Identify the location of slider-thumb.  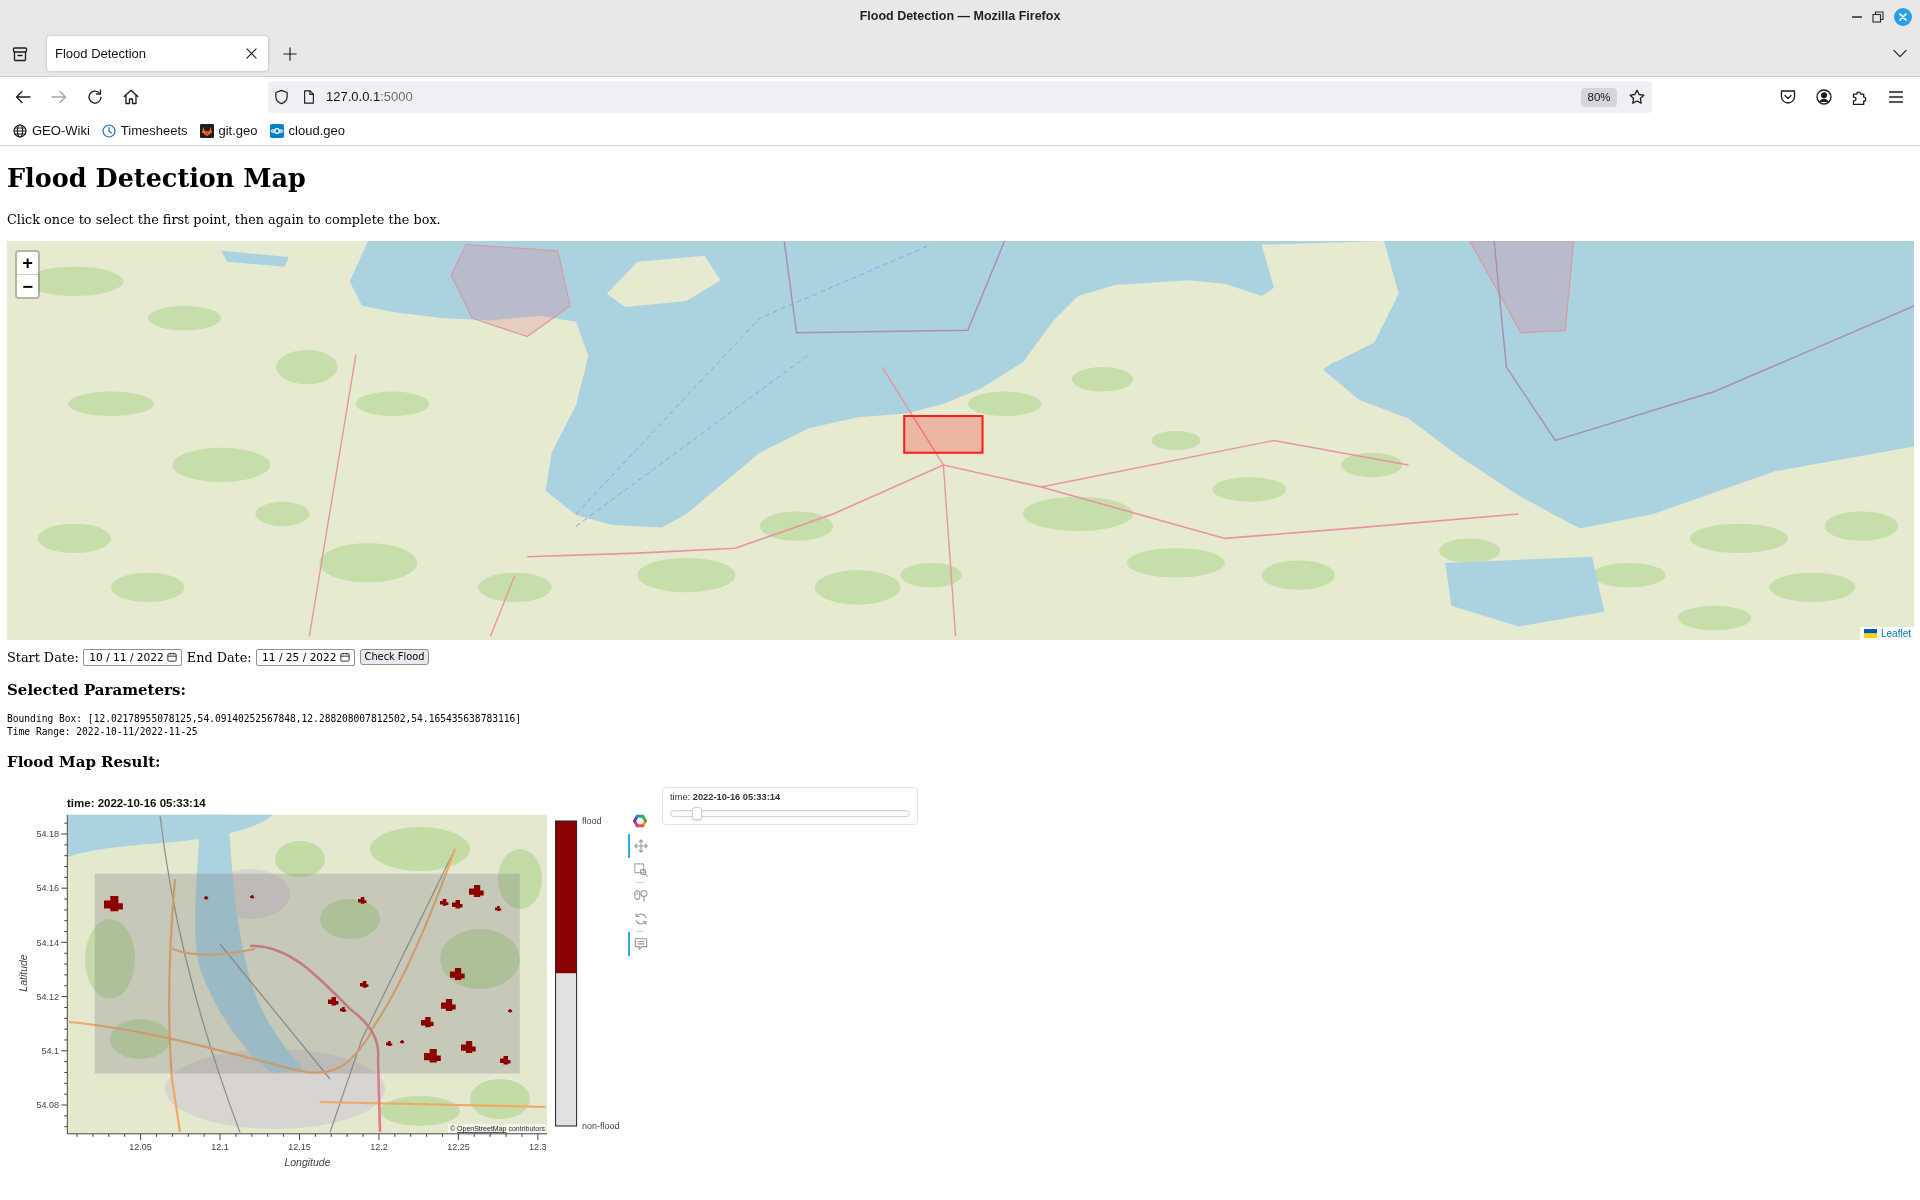
(697, 814).